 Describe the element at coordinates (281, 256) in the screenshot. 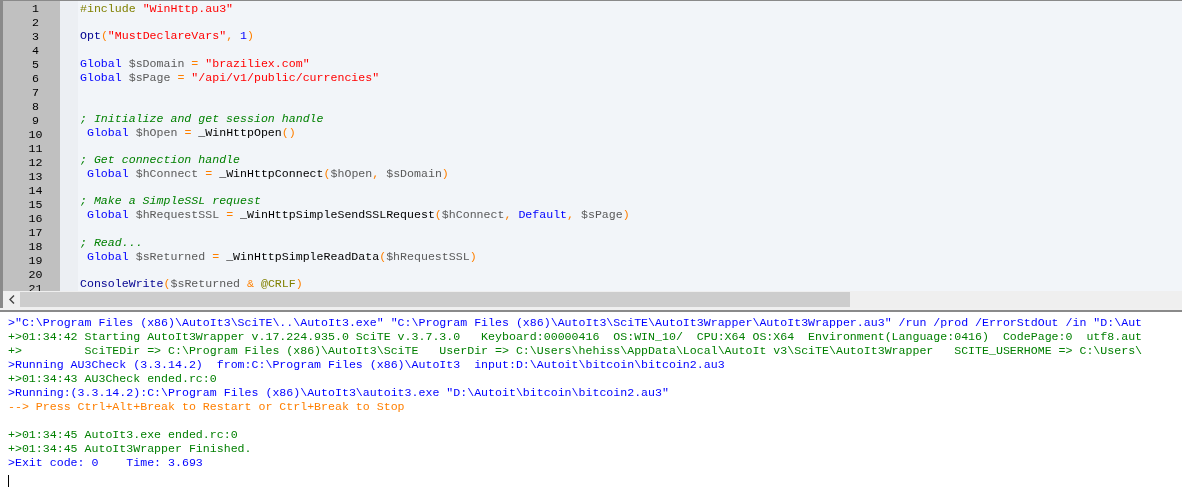

I see `code-line: Global $sReturned = _WinHttpSimpleReadData($hRequestSSL)` at that location.